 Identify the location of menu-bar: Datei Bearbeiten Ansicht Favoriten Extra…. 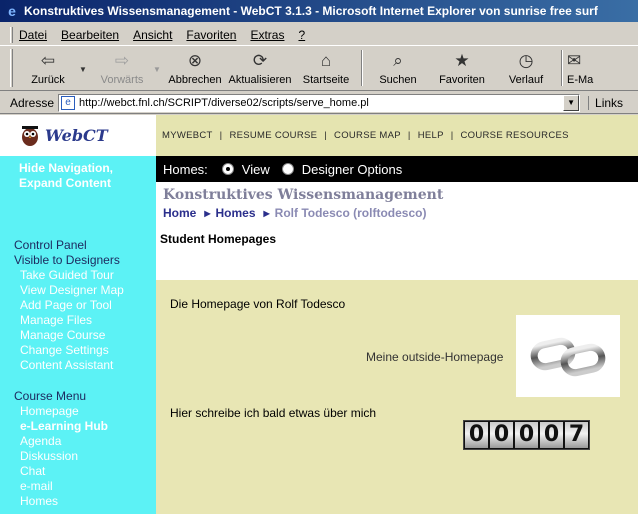
(319, 35).